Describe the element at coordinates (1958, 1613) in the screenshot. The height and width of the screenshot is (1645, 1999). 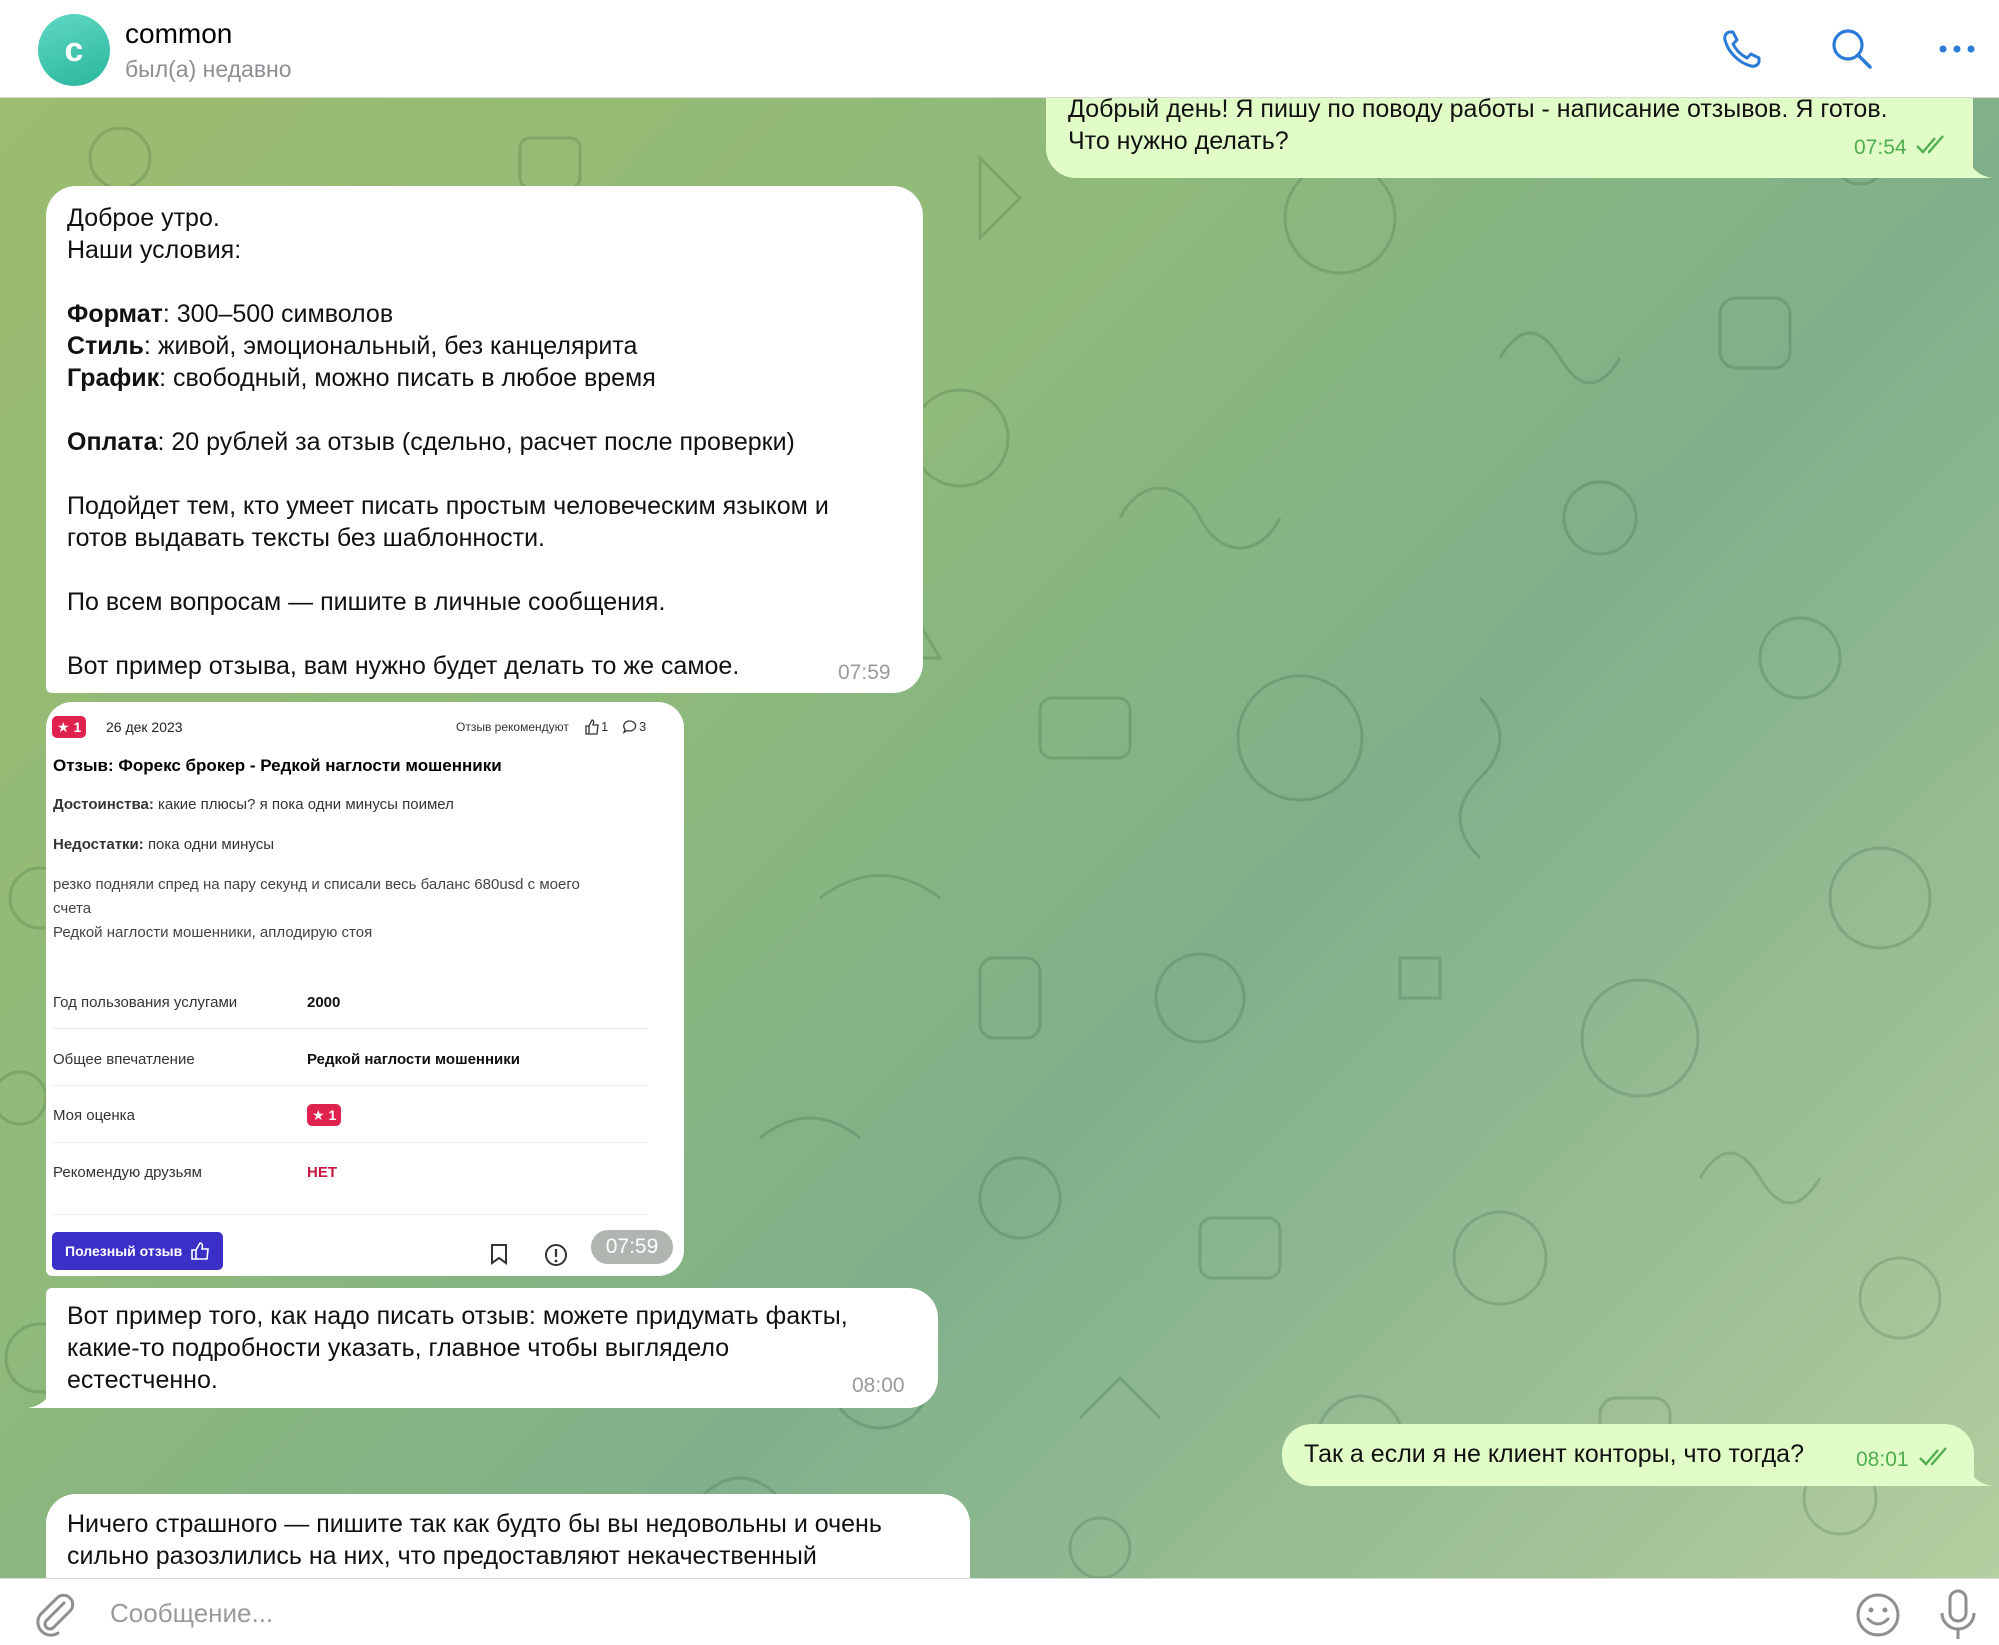
I see `microphone-icon` at that location.